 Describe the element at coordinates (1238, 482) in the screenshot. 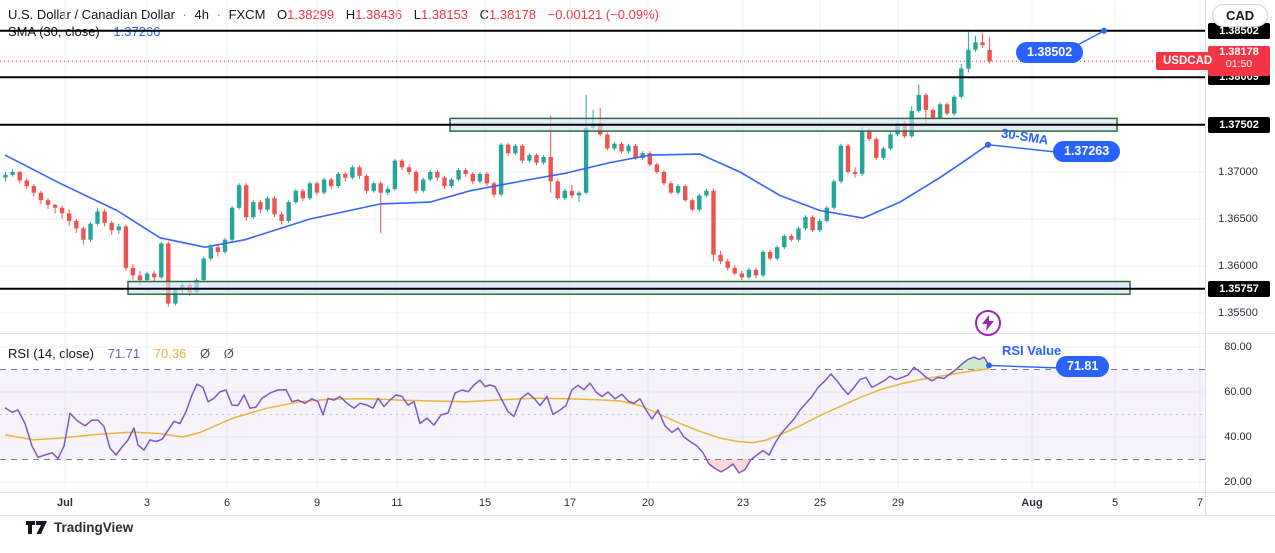

I see `rsi-tick-label: 20.00` at that location.